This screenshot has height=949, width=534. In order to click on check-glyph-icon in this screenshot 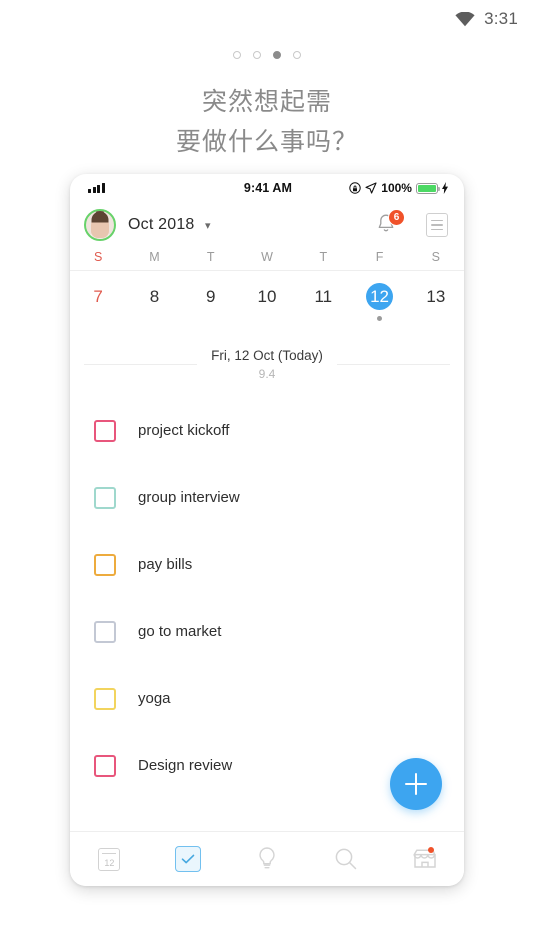, I will do `click(188, 859)`.